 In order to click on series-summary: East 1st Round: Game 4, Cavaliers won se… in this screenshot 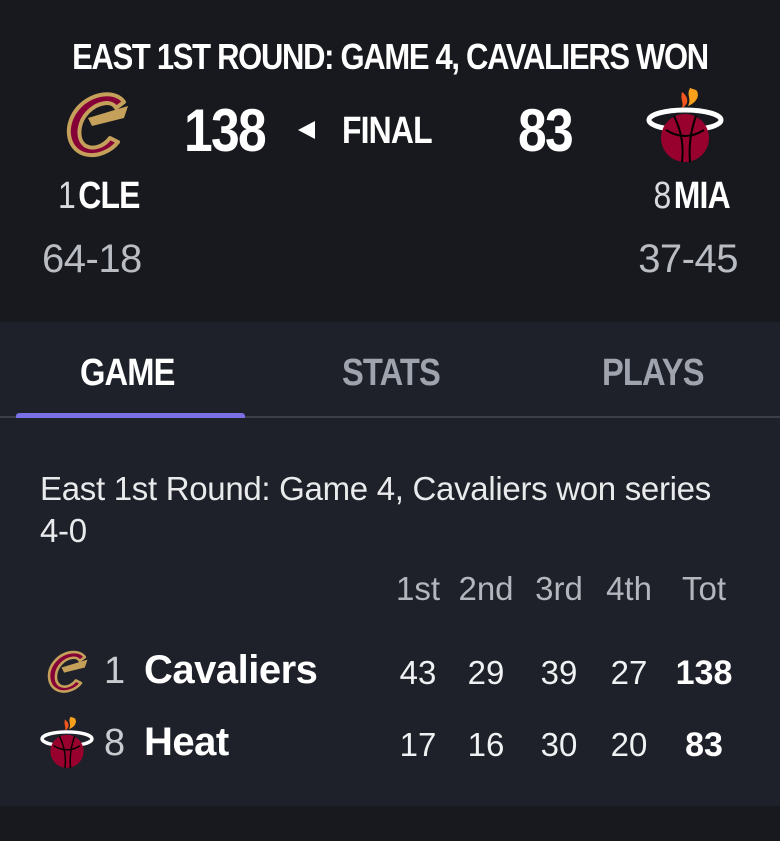, I will do `click(375, 509)`.